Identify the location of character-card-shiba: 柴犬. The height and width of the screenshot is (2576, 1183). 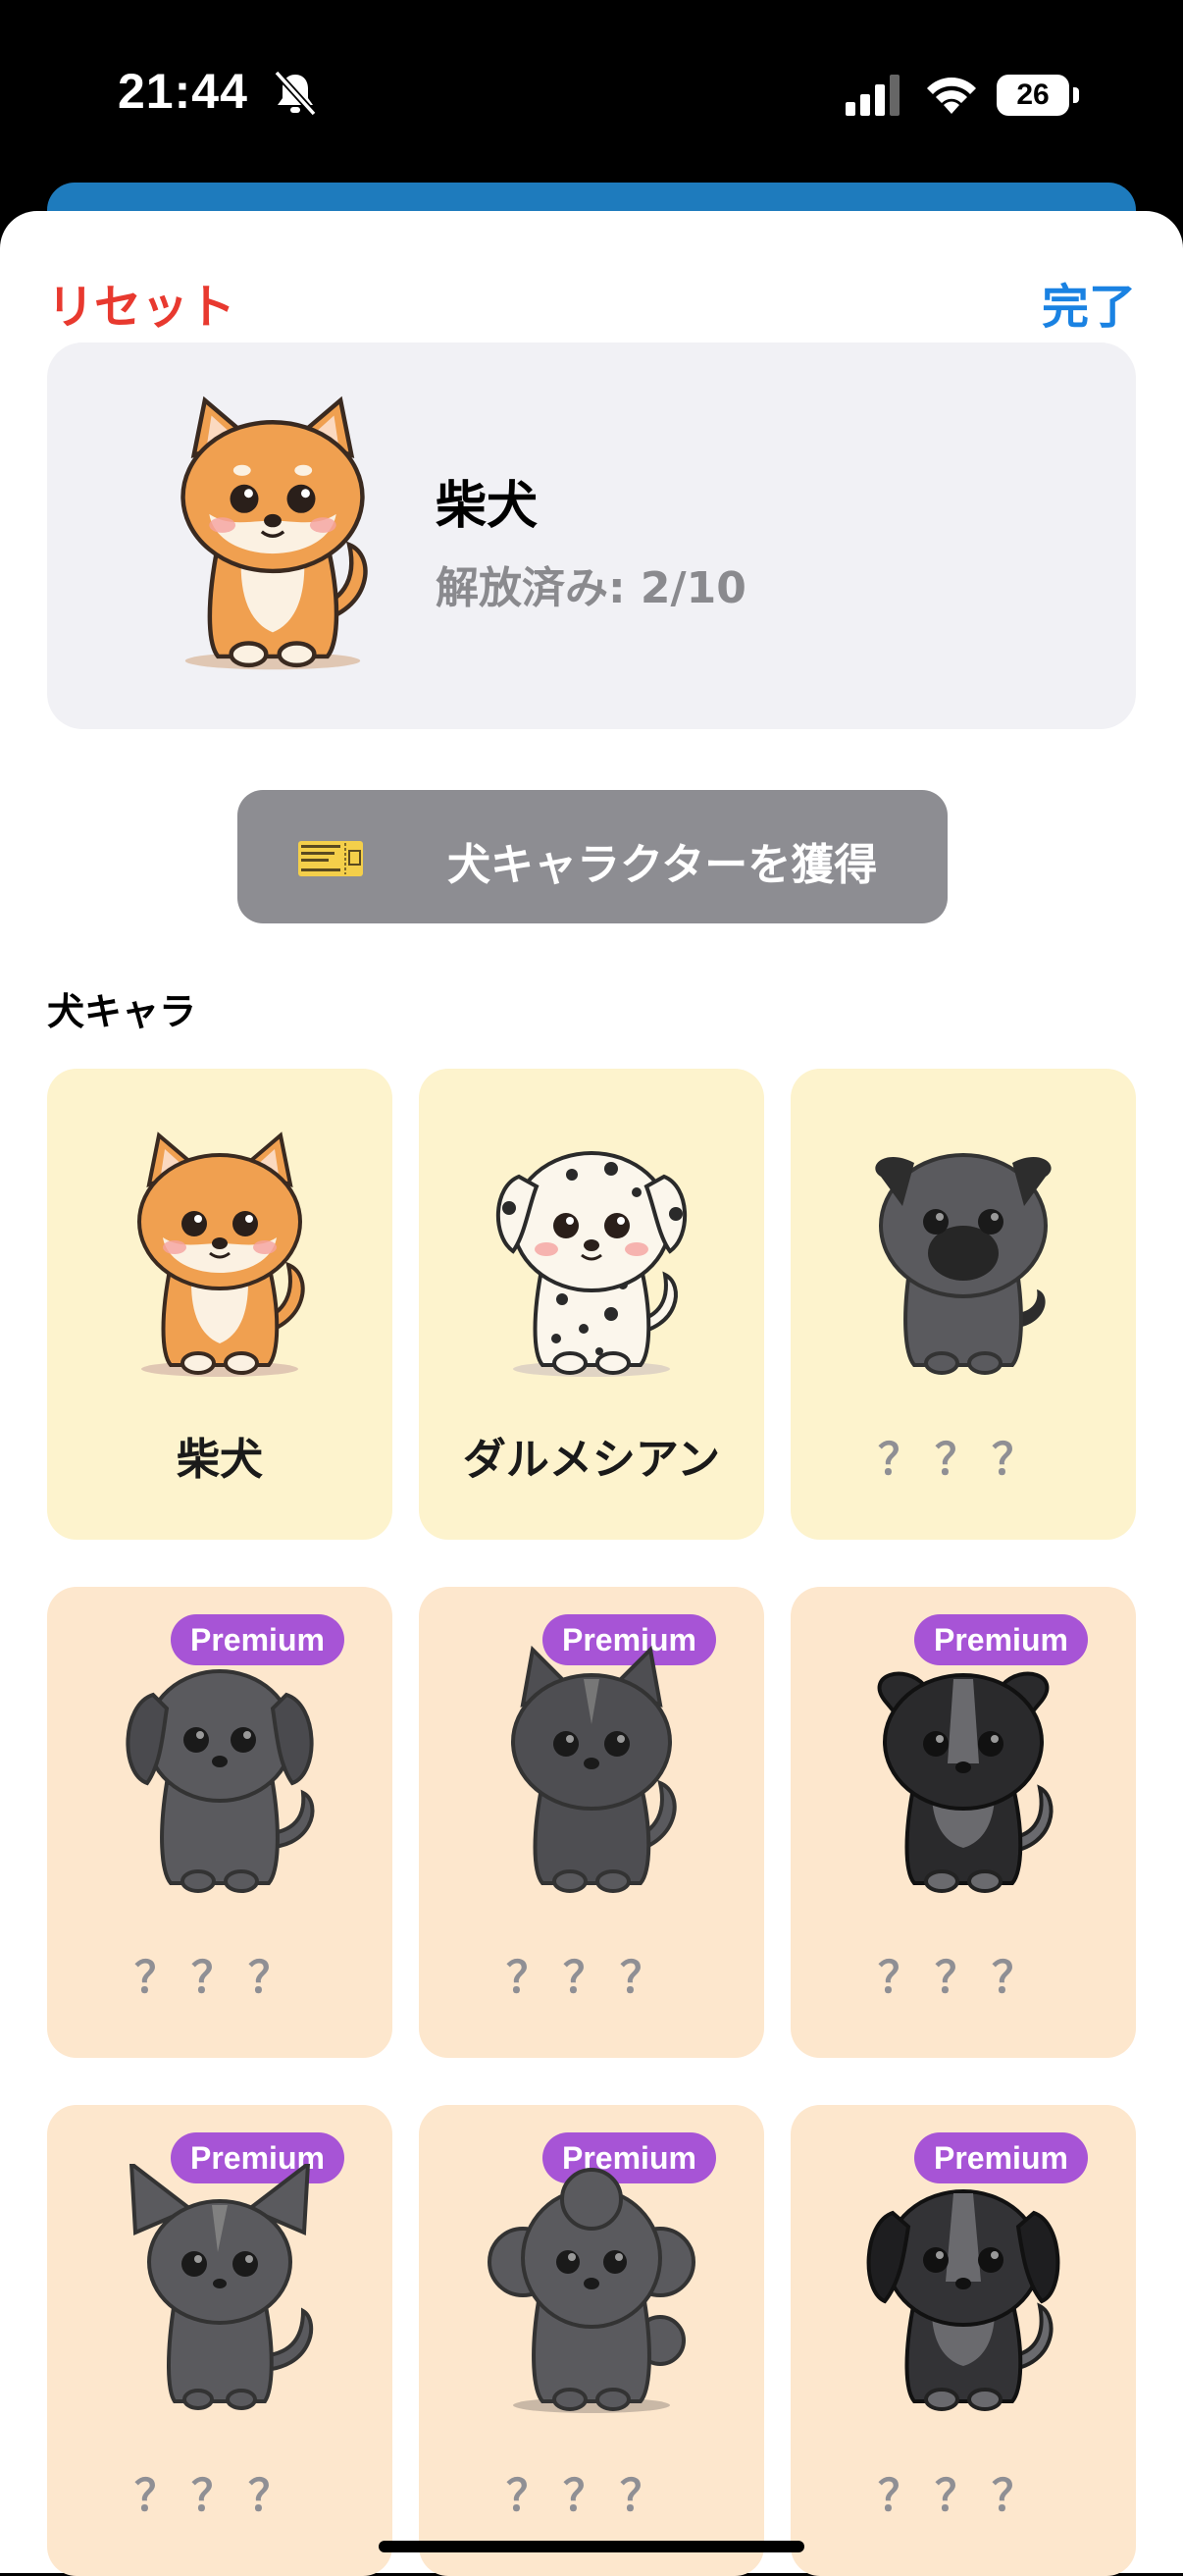
(220, 1304).